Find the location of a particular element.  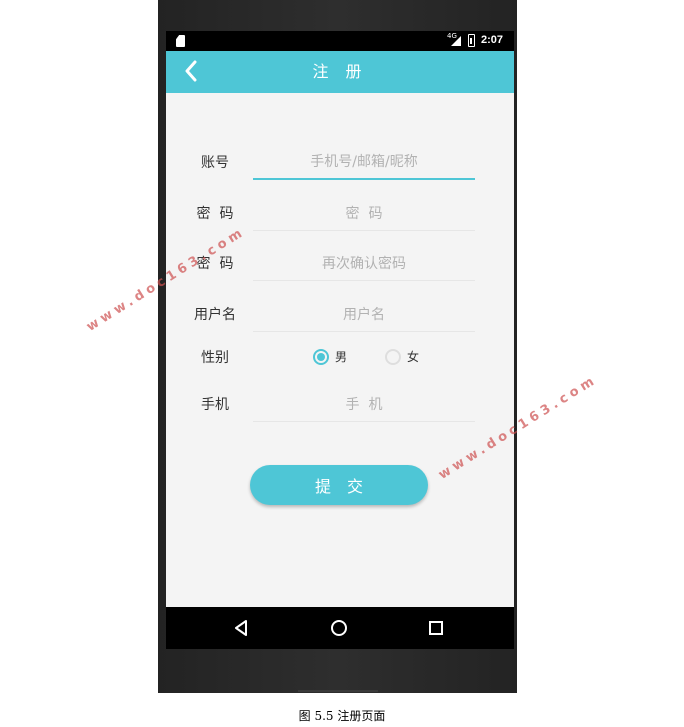

sim-card-icon is located at coordinates (180, 41).